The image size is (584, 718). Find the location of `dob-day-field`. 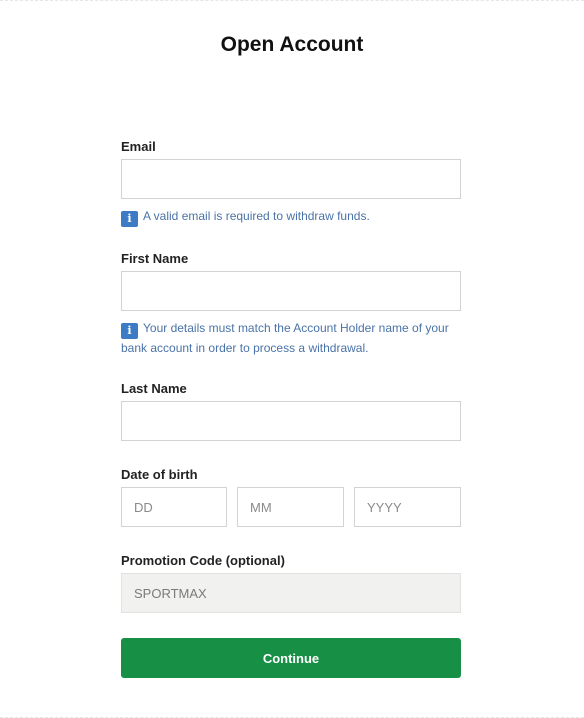

dob-day-field is located at coordinates (174, 507).